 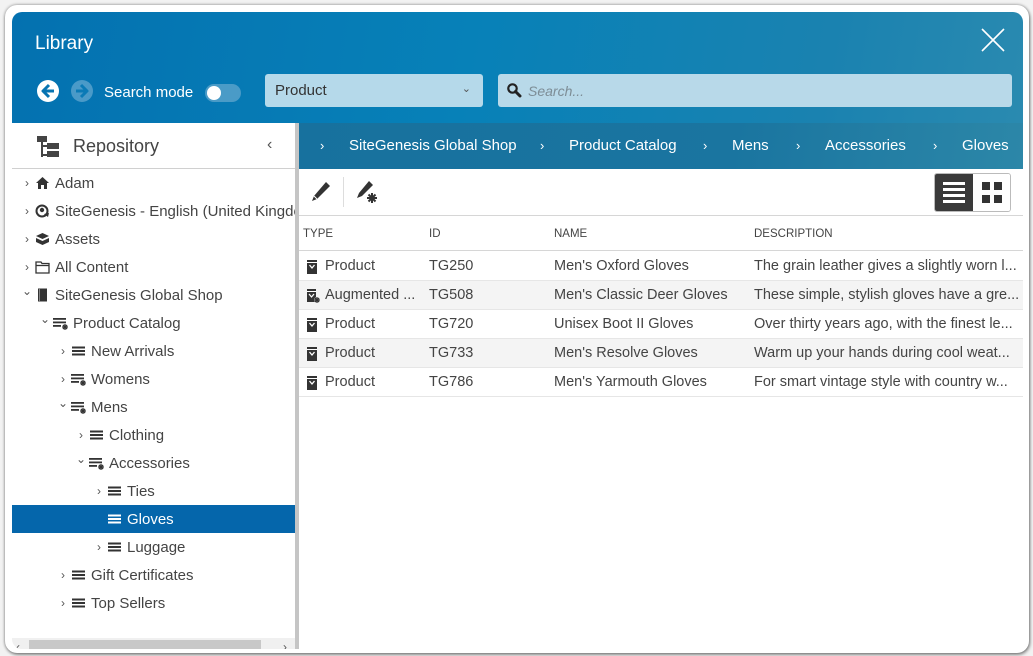 I want to click on tree-node: › Gift Certificates, so click(x=153, y=575).